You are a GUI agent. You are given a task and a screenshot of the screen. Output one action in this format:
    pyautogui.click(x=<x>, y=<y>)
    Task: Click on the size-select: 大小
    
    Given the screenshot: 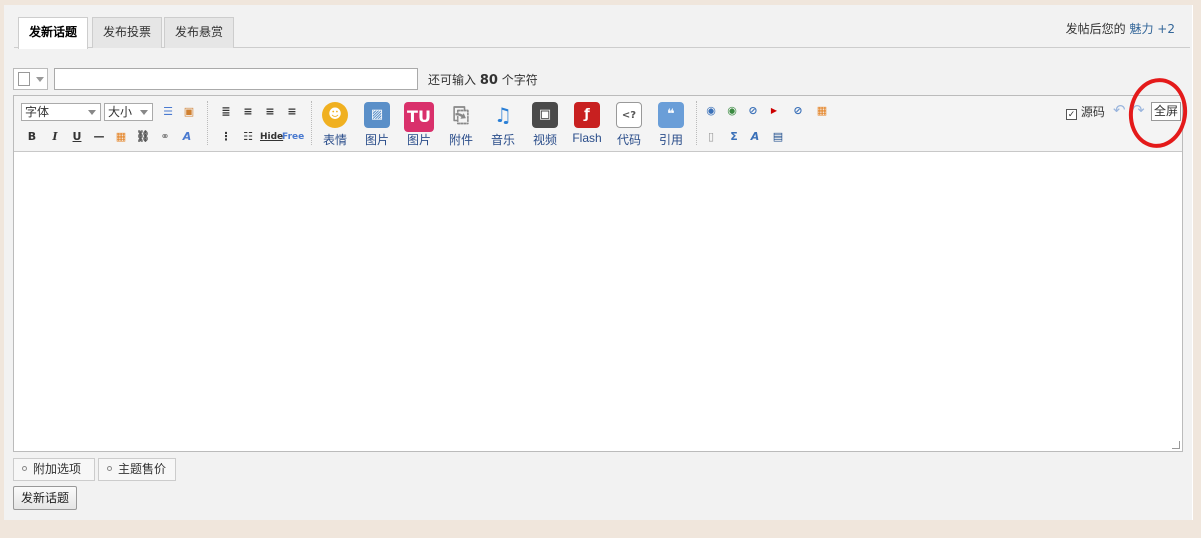 What is the action you would take?
    pyautogui.click(x=128, y=112)
    